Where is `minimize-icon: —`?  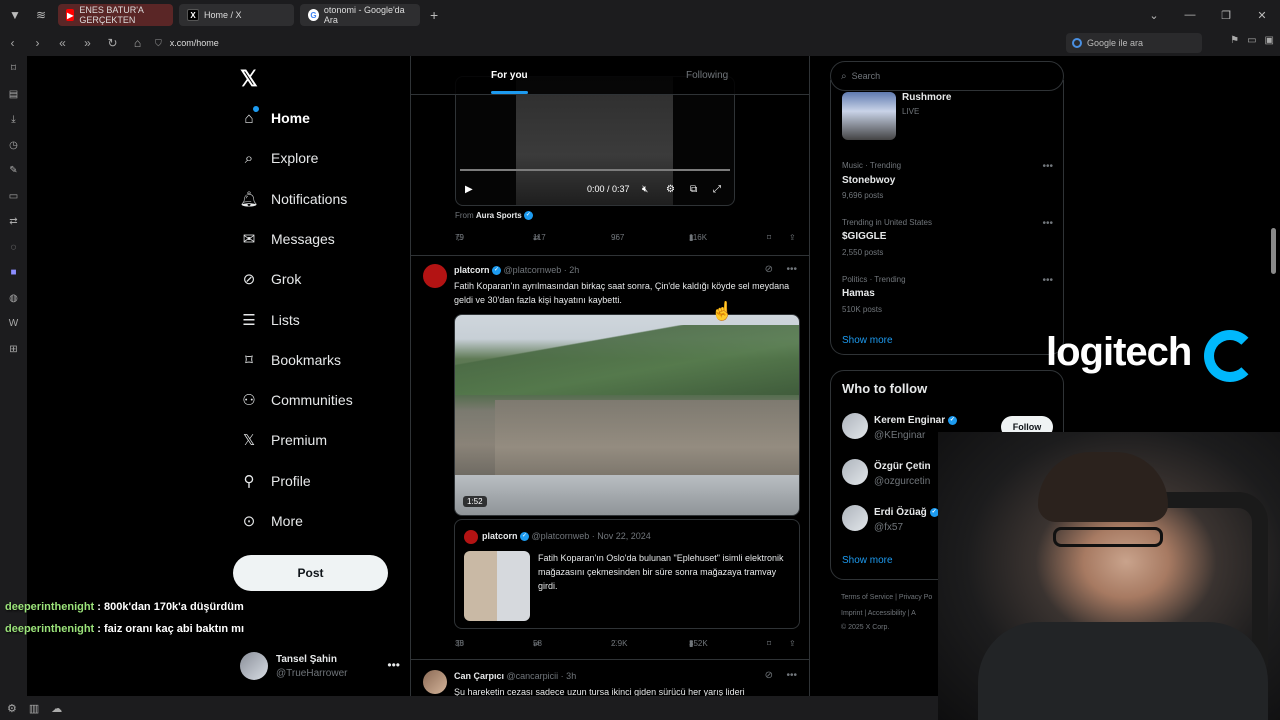
minimize-icon: — is located at coordinates (1190, 15).